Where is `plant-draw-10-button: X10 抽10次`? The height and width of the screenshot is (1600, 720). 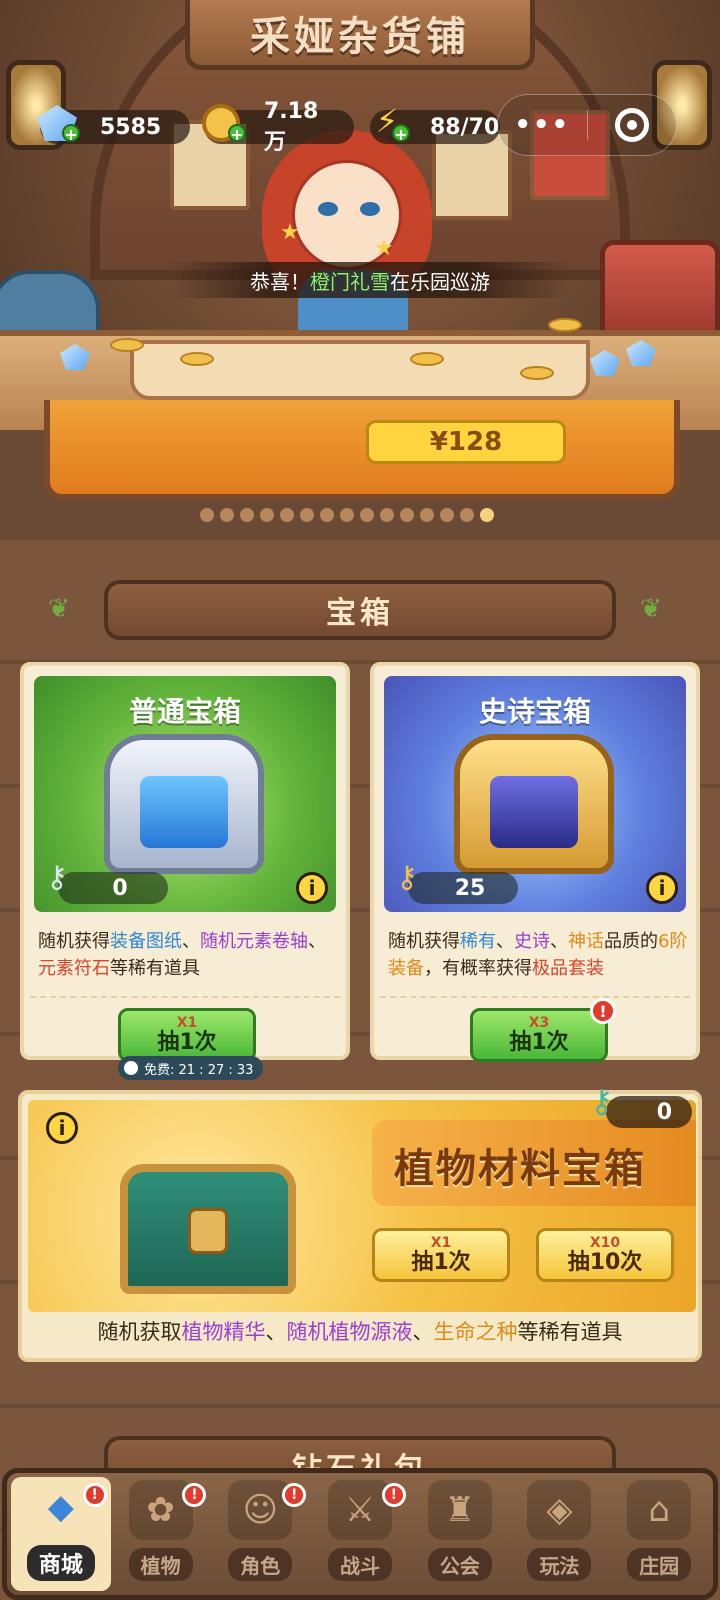 plant-draw-10-button: X10 抽10次 is located at coordinates (605, 1255).